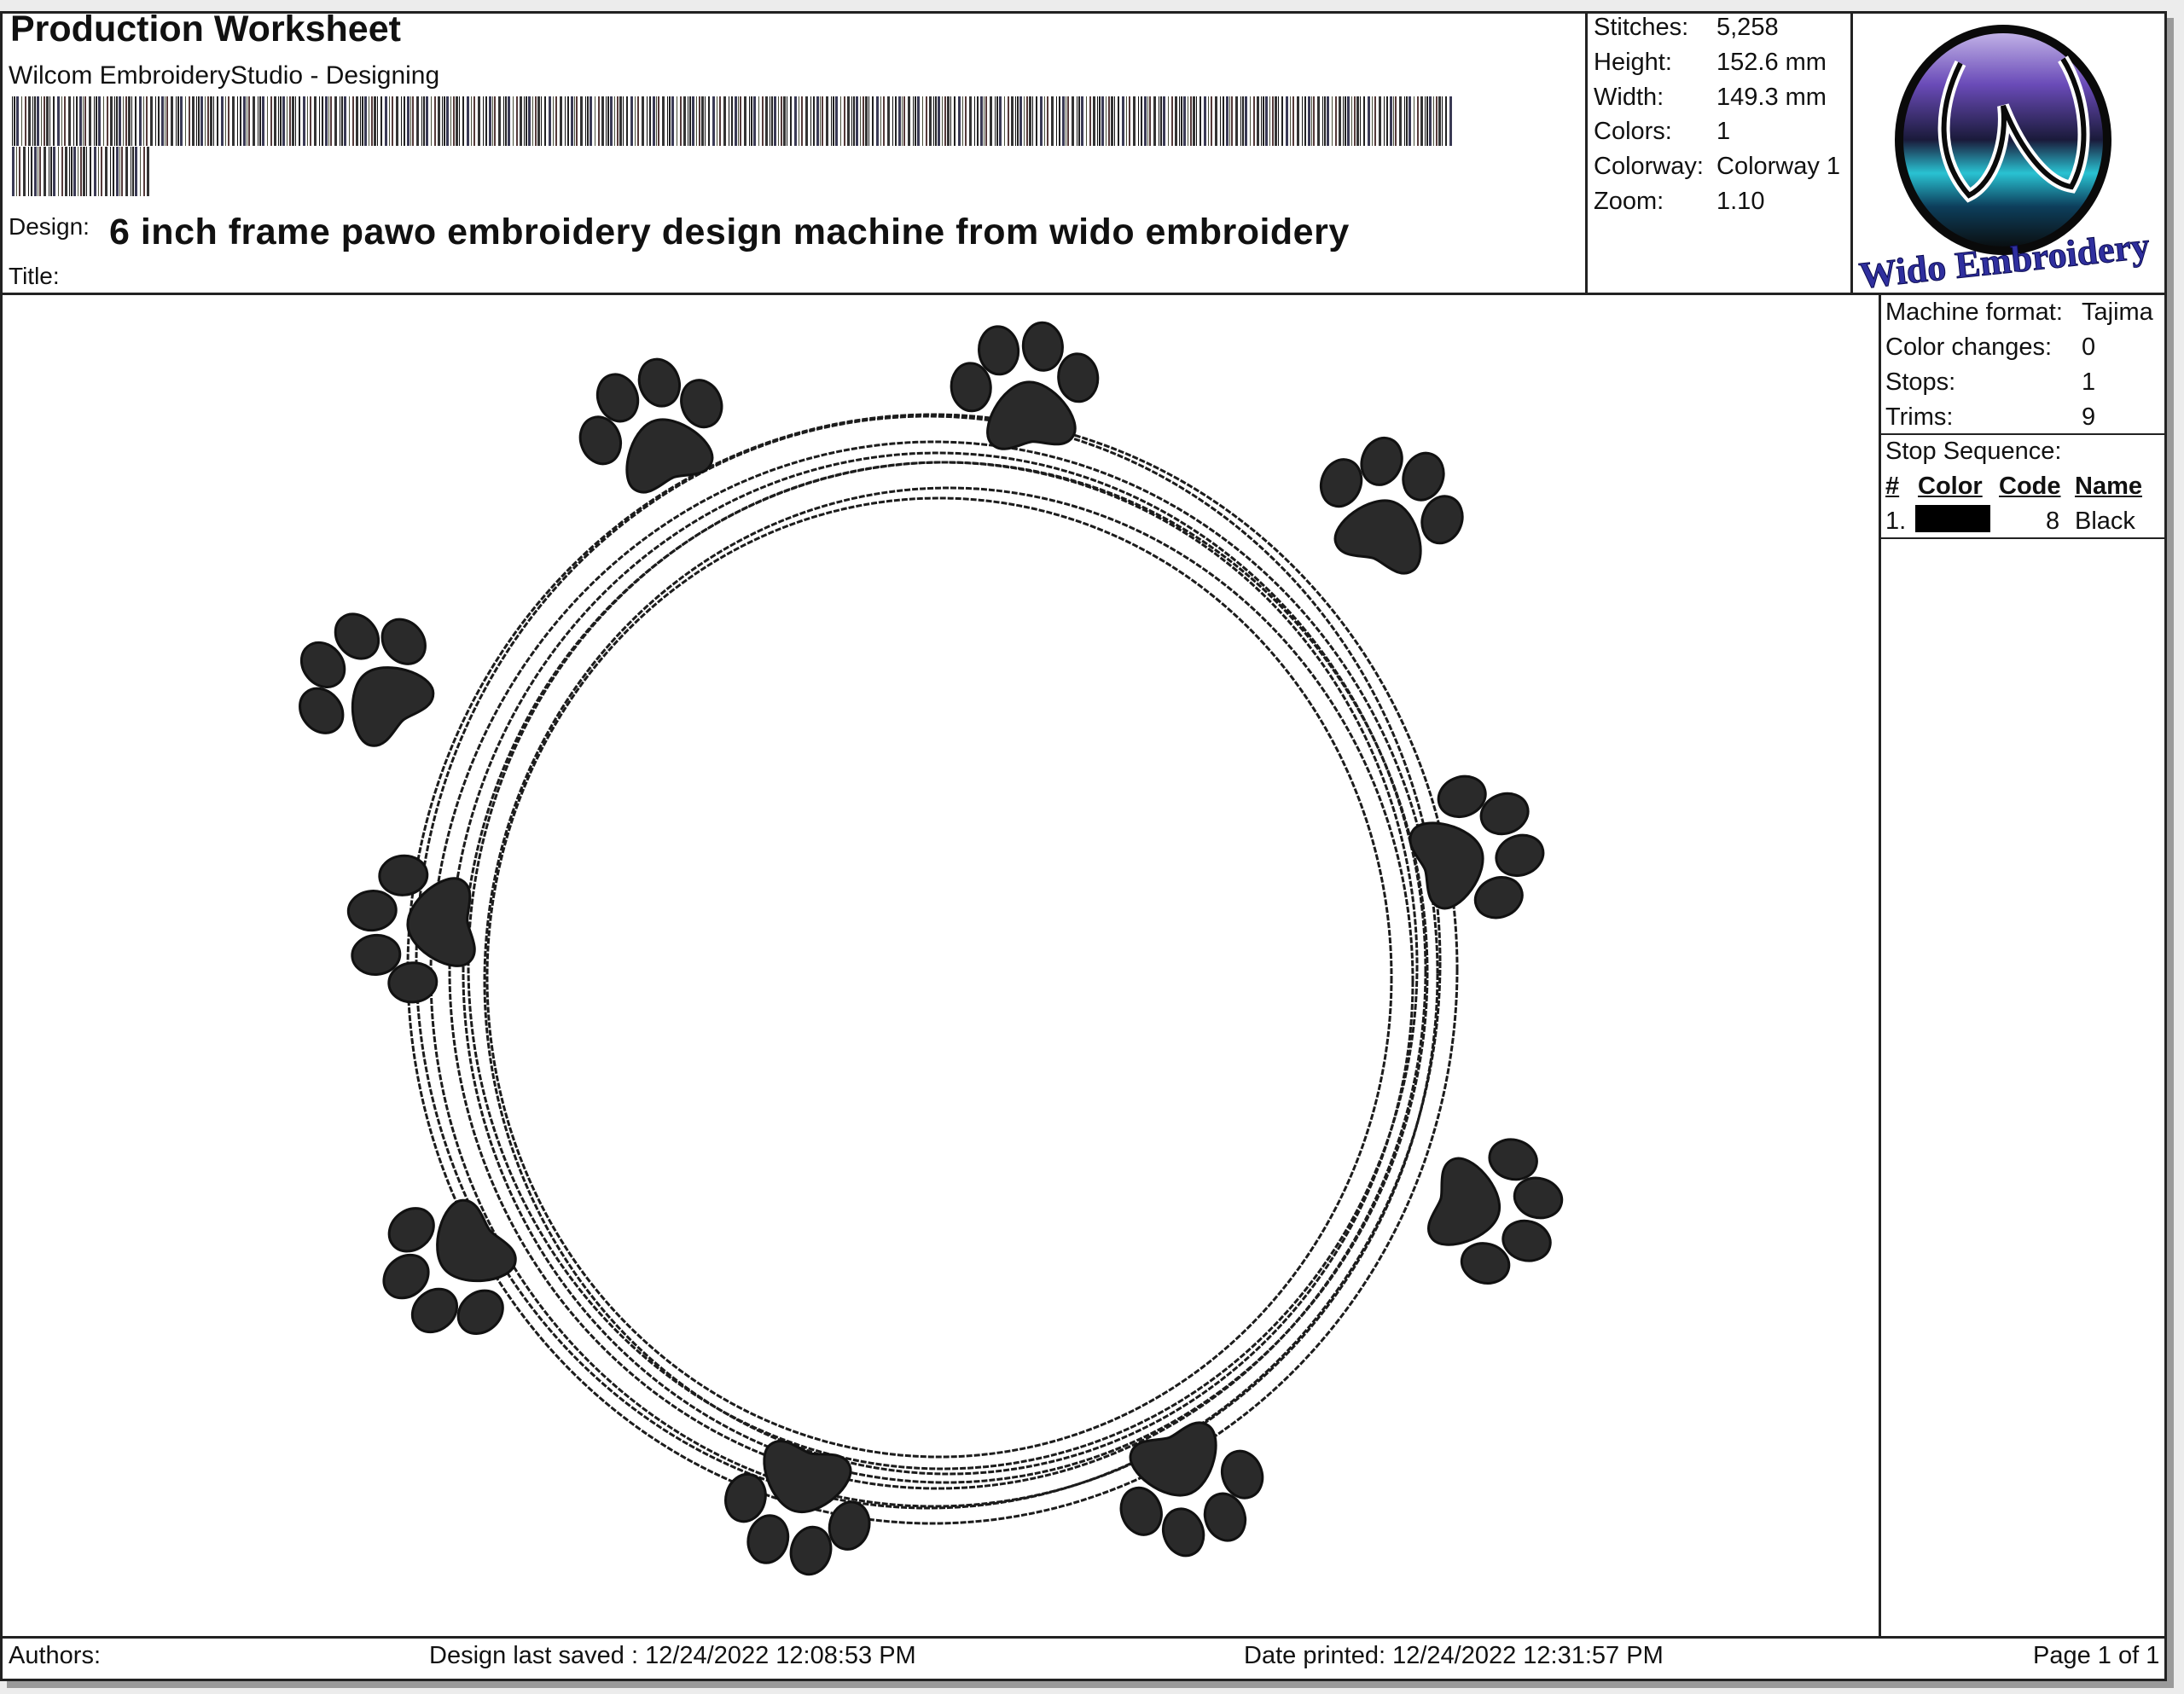  Describe the element at coordinates (1629, 97) in the screenshot. I see `width-label: Width:` at that location.